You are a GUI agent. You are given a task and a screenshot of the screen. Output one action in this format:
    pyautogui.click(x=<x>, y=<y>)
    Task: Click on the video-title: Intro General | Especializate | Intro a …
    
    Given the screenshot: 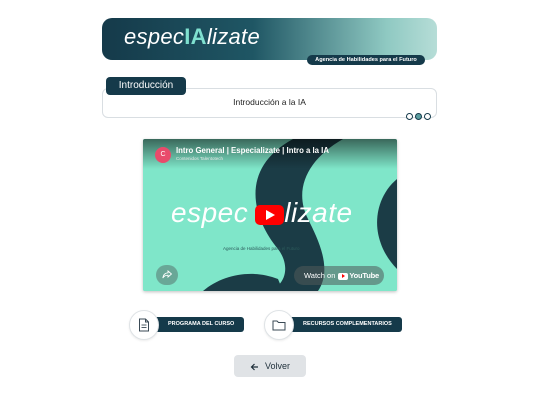 What is the action you would take?
    pyautogui.click(x=252, y=150)
    